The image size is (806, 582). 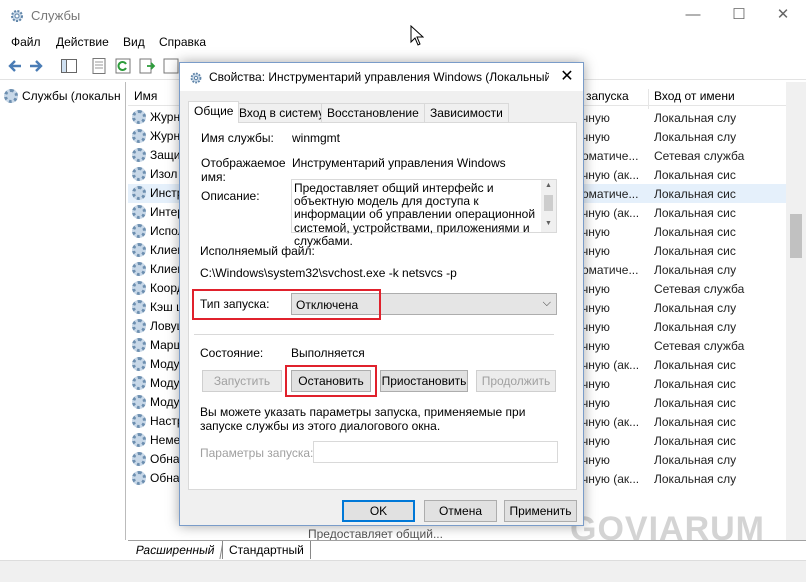 What do you see at coordinates (548, 223) in the screenshot?
I see `scroll-down-icon: ▼` at bounding box center [548, 223].